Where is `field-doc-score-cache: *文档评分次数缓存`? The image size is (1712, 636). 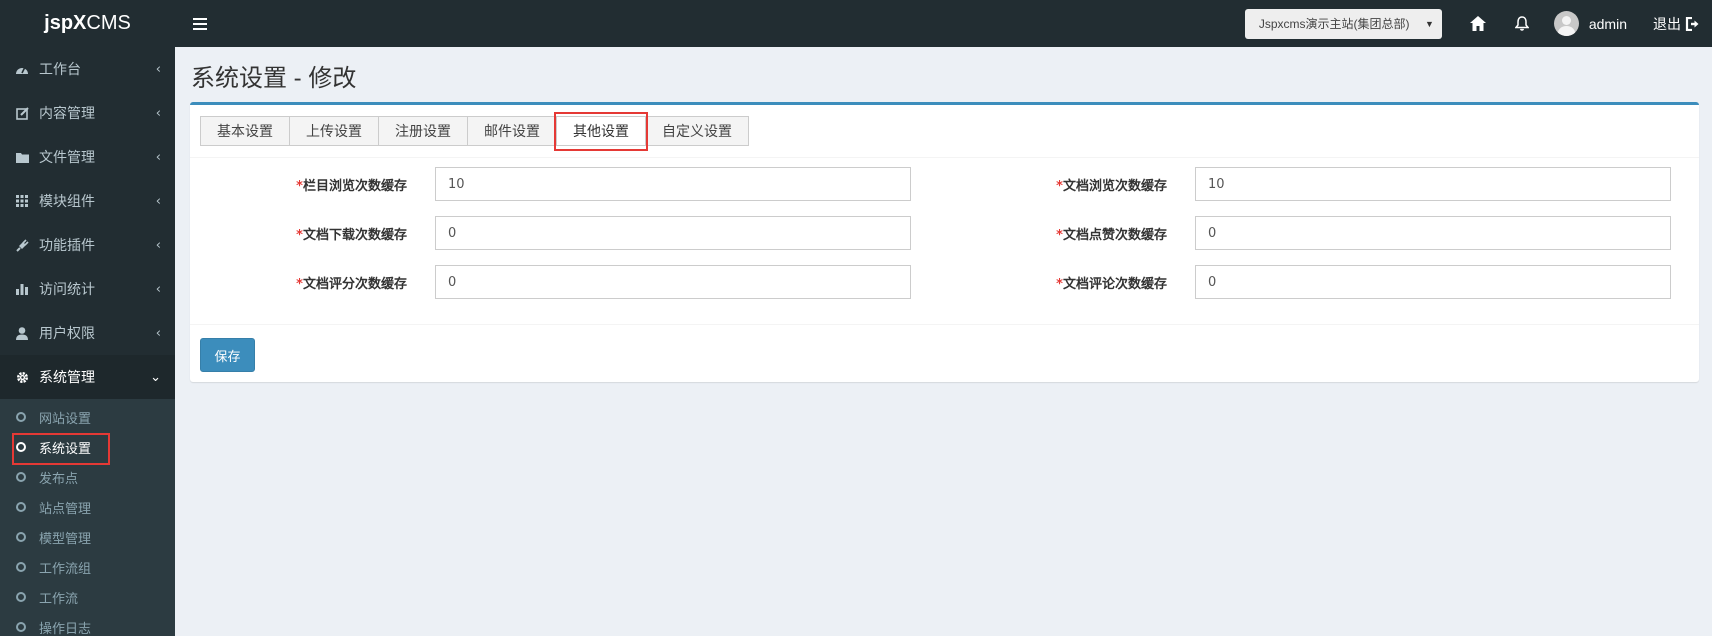
field-doc-score-cache: *文档评分次数缓存 is located at coordinates (550, 282).